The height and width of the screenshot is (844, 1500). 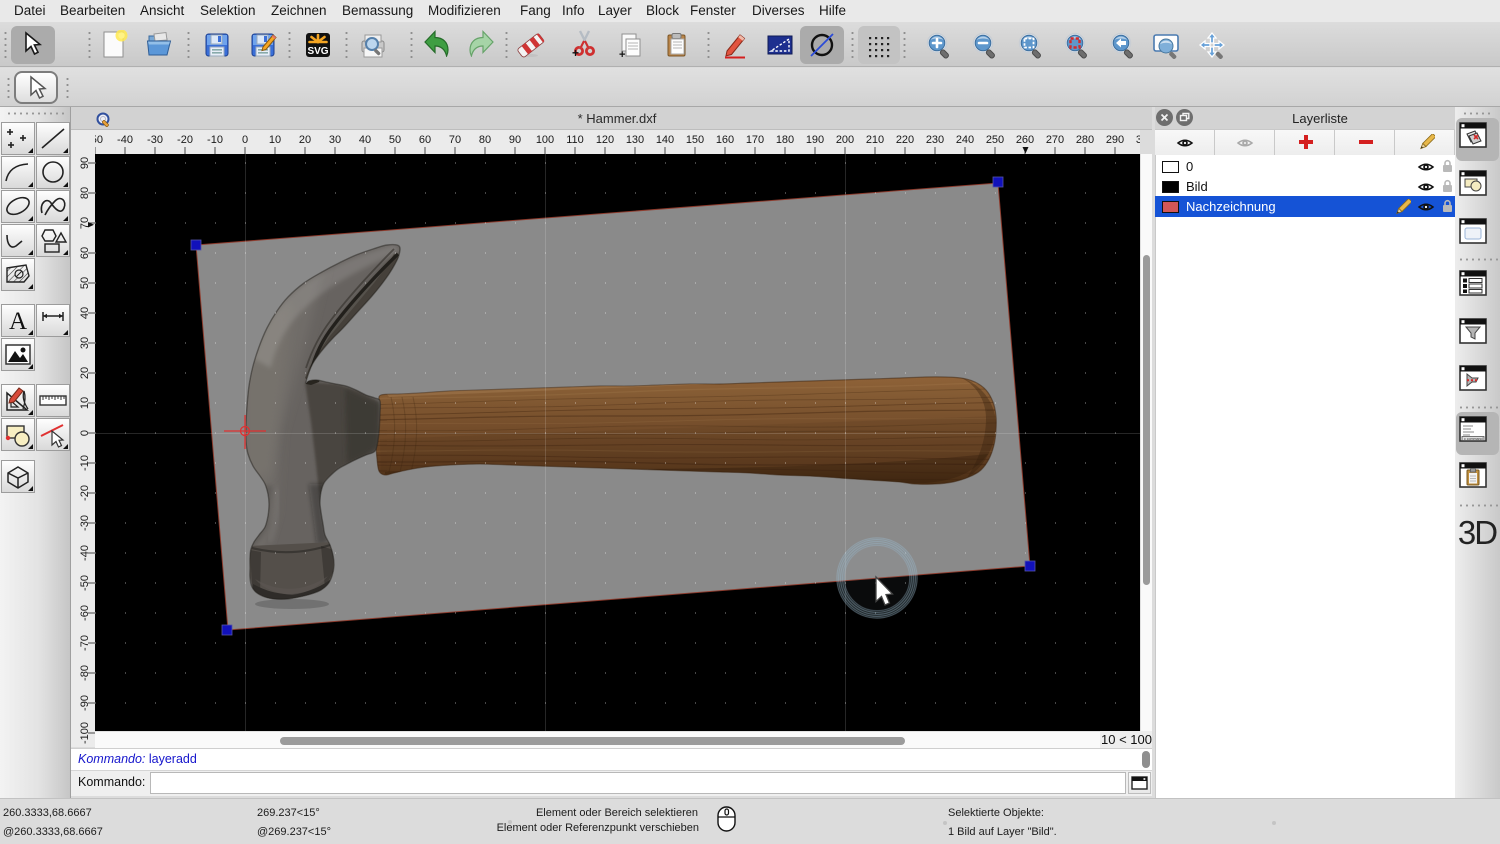 I want to click on svg-text: 70, so click(x=455, y=140).